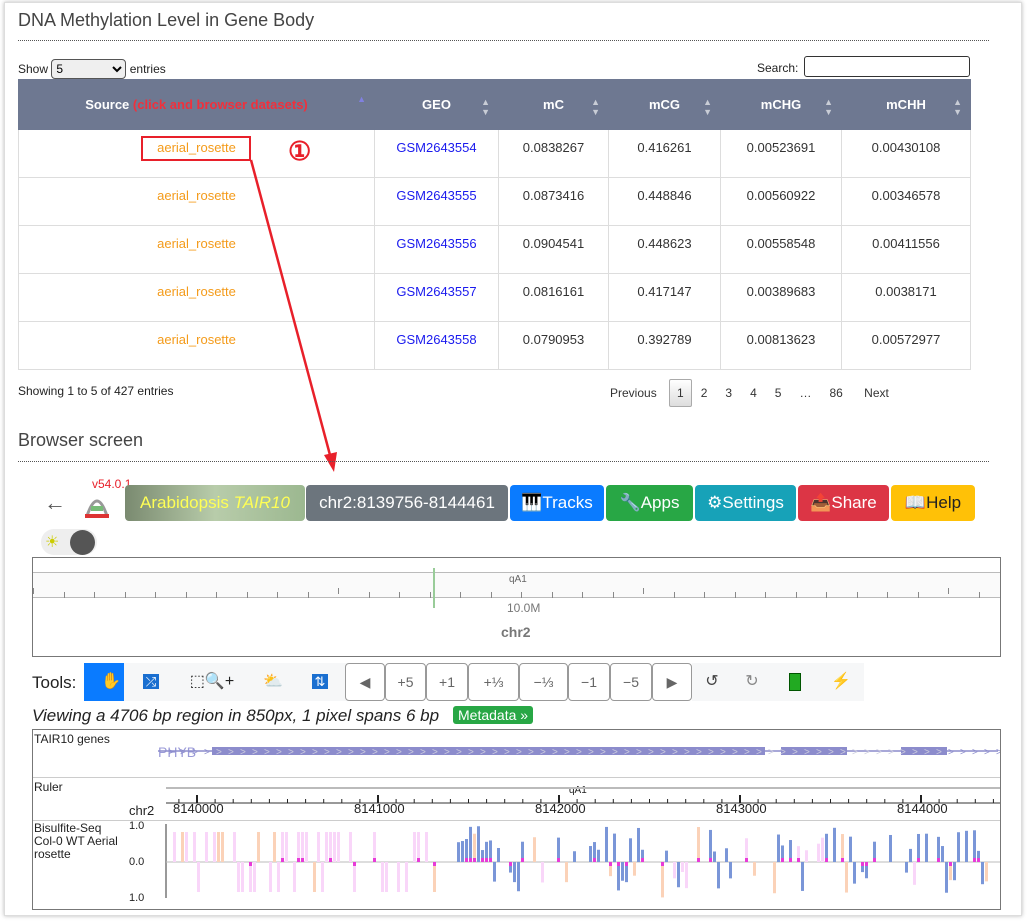 The height and width of the screenshot is (921, 1031). I want to click on zoom-button: −1, so click(589, 682).